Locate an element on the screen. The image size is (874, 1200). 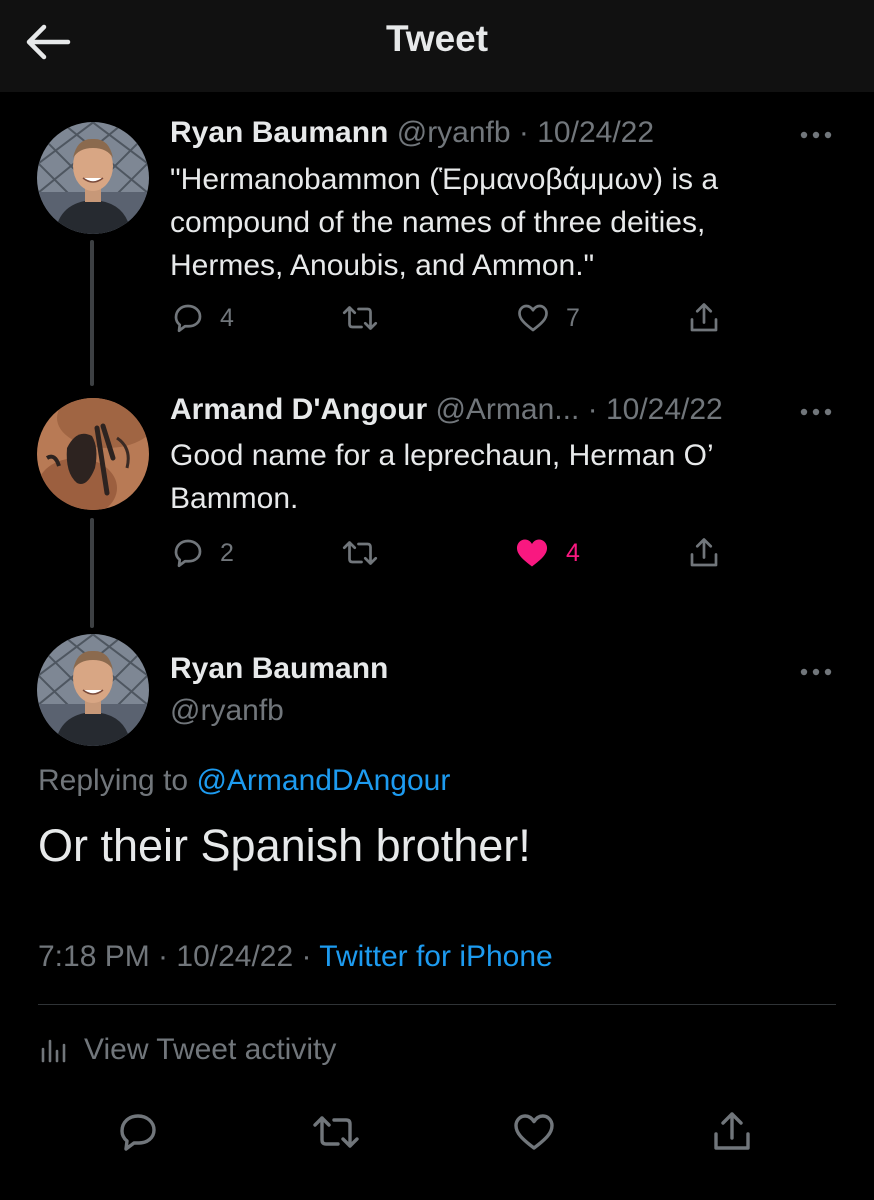
tweet-metadata: 7:18 PM · 10/24/22 · Twitter for iPhone is located at coordinates (295, 957).